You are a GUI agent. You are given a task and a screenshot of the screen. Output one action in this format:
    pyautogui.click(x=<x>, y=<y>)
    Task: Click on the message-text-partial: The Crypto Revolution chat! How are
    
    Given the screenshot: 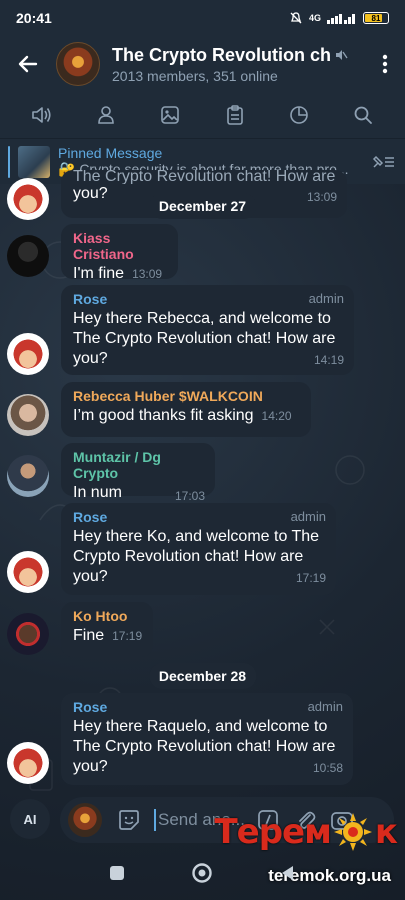 What is the action you would take?
    pyautogui.click(x=204, y=177)
    